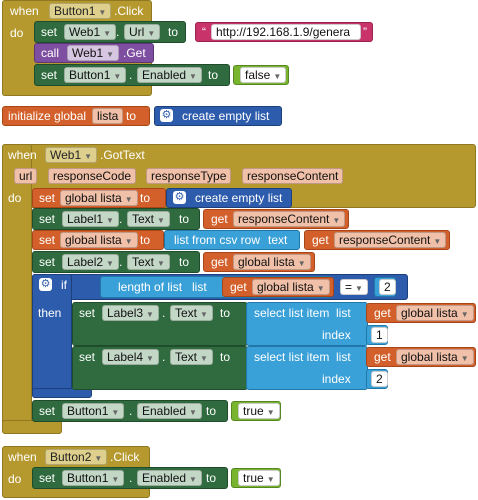  Describe the element at coordinates (263, 75) in the screenshot. I see `boolean-dropdown-false: false ▼` at that location.